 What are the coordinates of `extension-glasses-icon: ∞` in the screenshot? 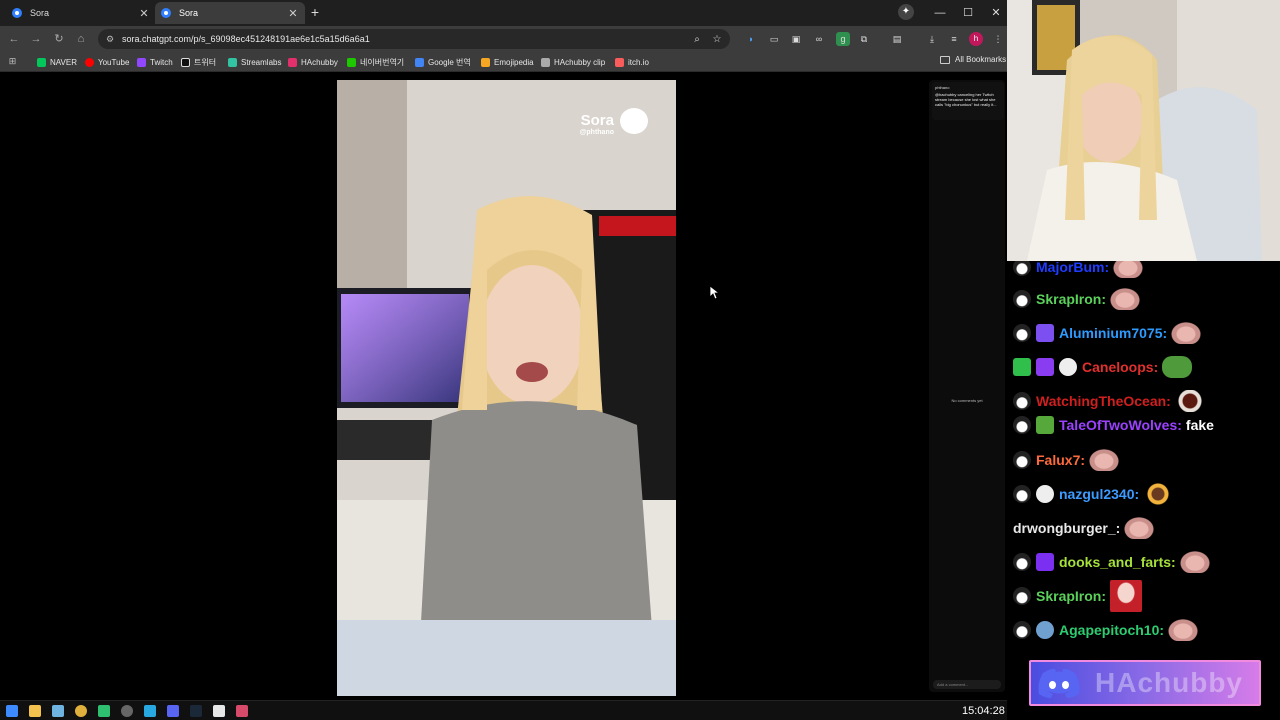 It's located at (819, 39).